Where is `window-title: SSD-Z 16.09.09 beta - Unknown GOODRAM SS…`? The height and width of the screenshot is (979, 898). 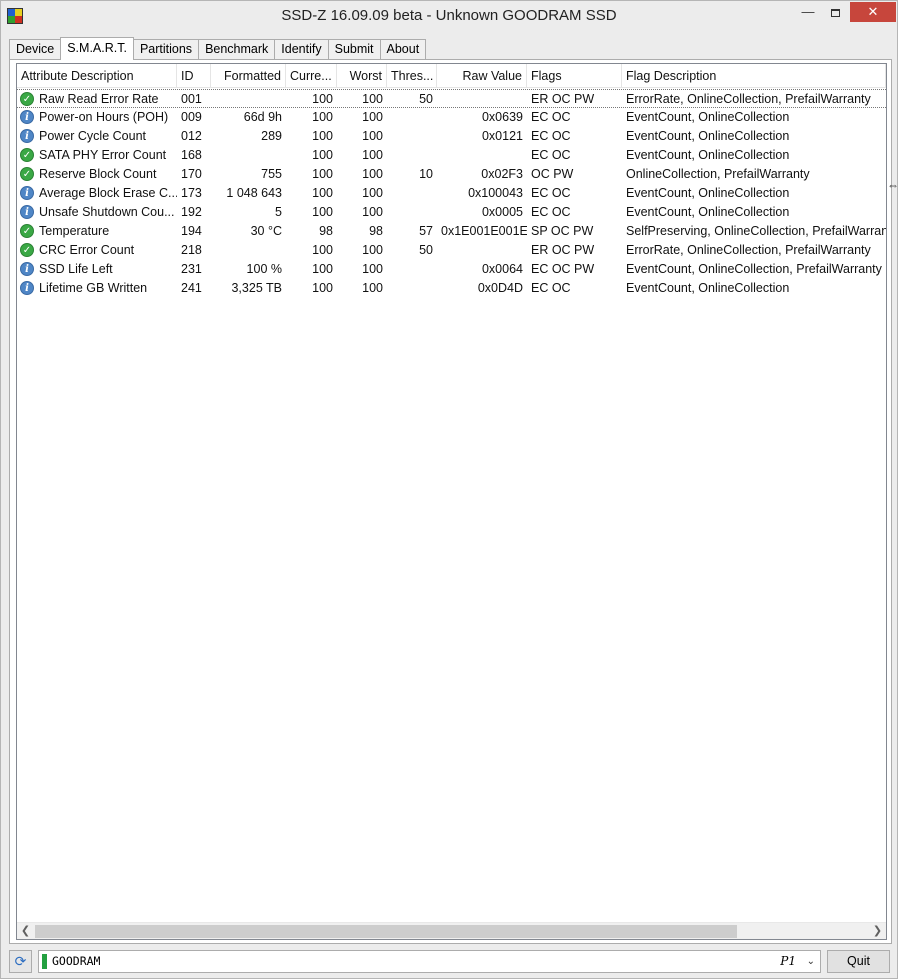
window-title: SSD-Z 16.09.09 beta - Unknown GOODRAM SS… is located at coordinates (449, 15).